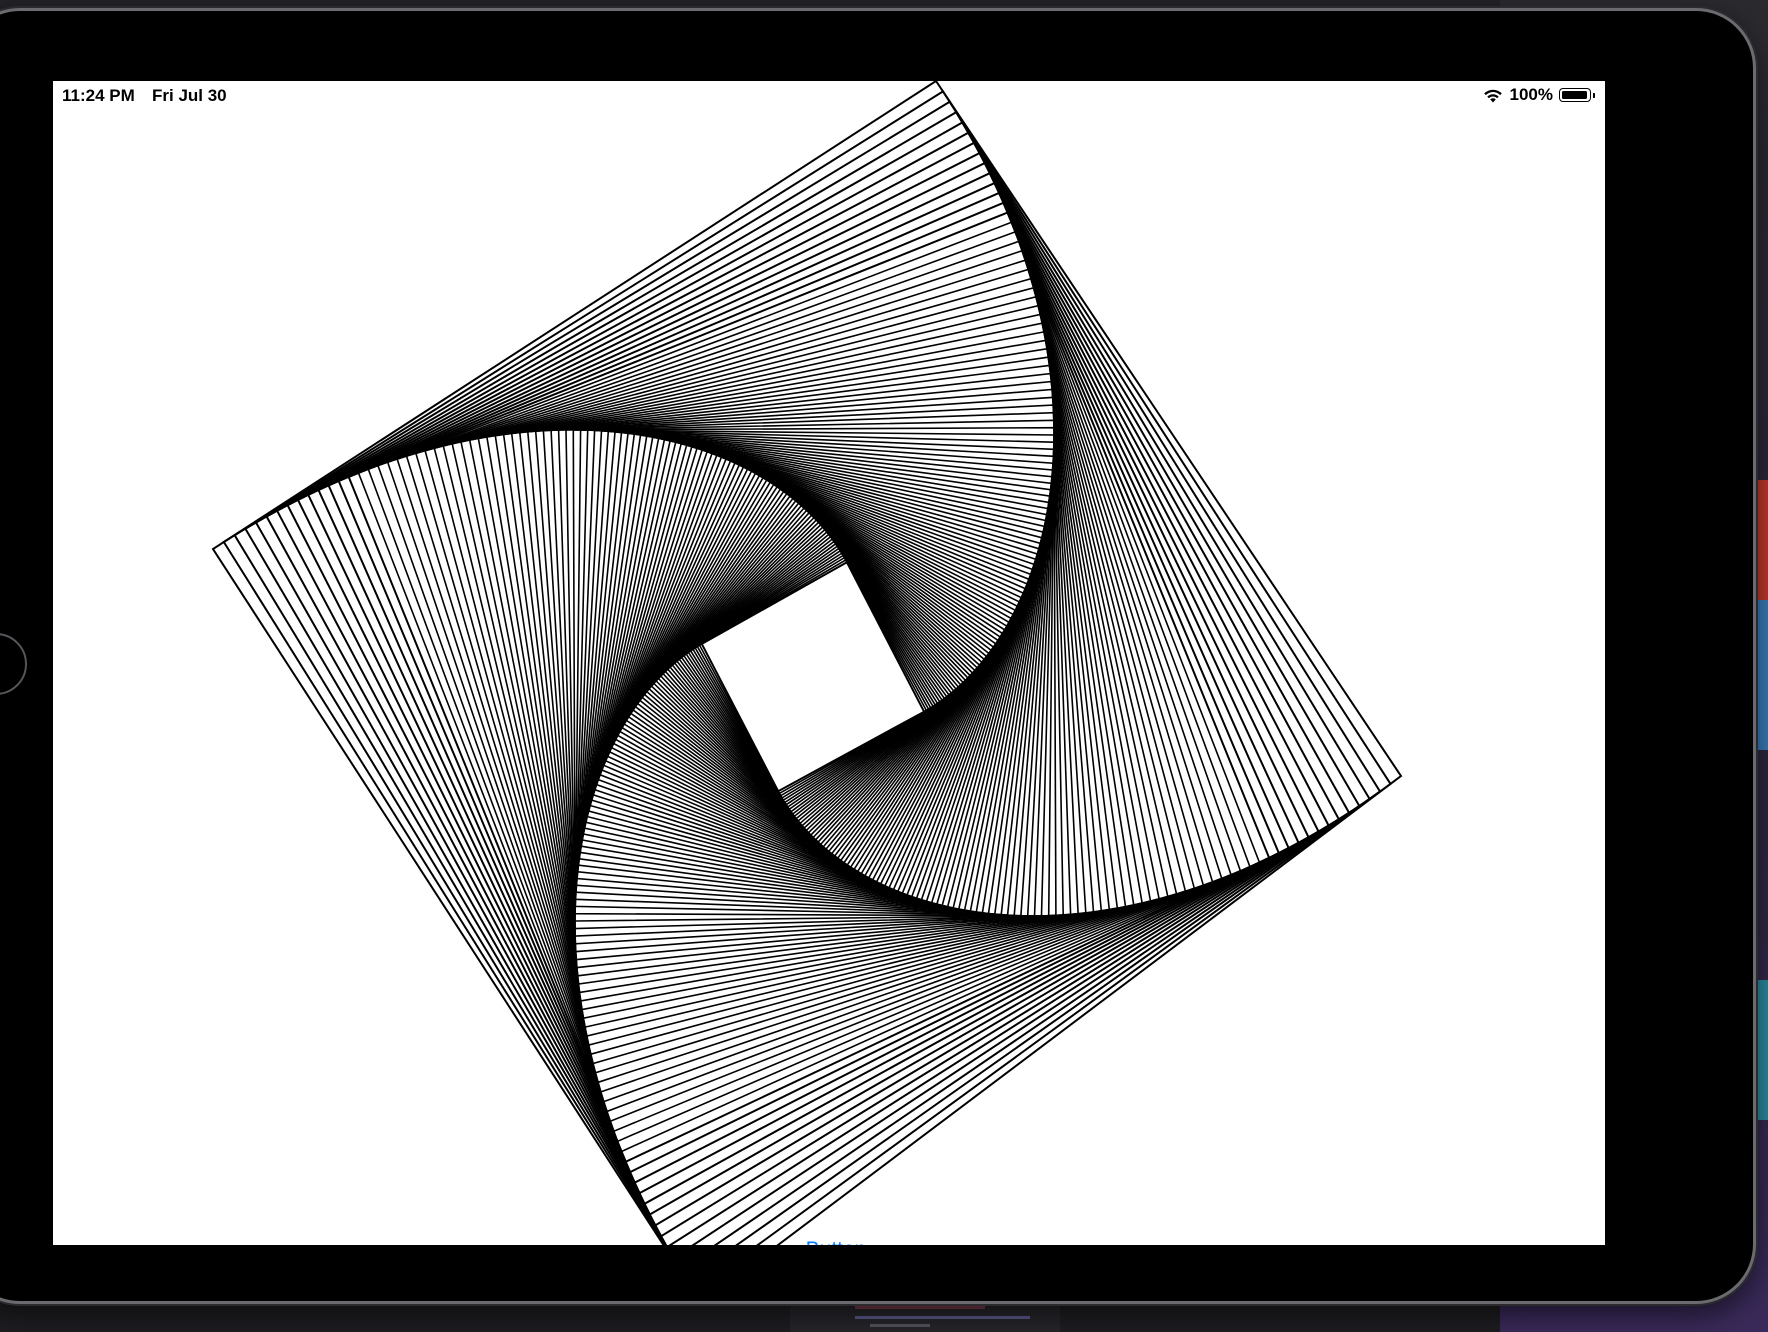  I want to click on status-indicators: 100%, so click(1538, 95).